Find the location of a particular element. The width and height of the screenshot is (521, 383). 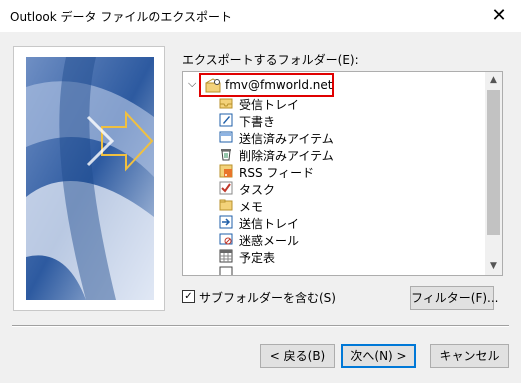

contacts-icon is located at coordinates (226, 270).